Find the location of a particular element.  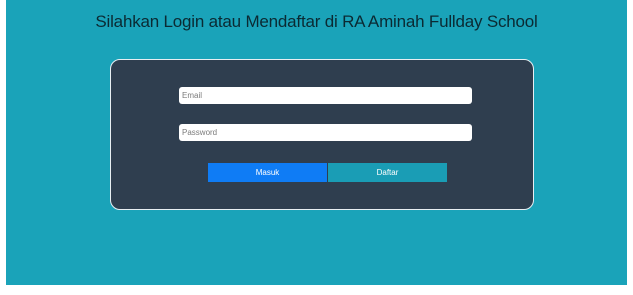

daftar-button: Daftar is located at coordinates (387, 172).